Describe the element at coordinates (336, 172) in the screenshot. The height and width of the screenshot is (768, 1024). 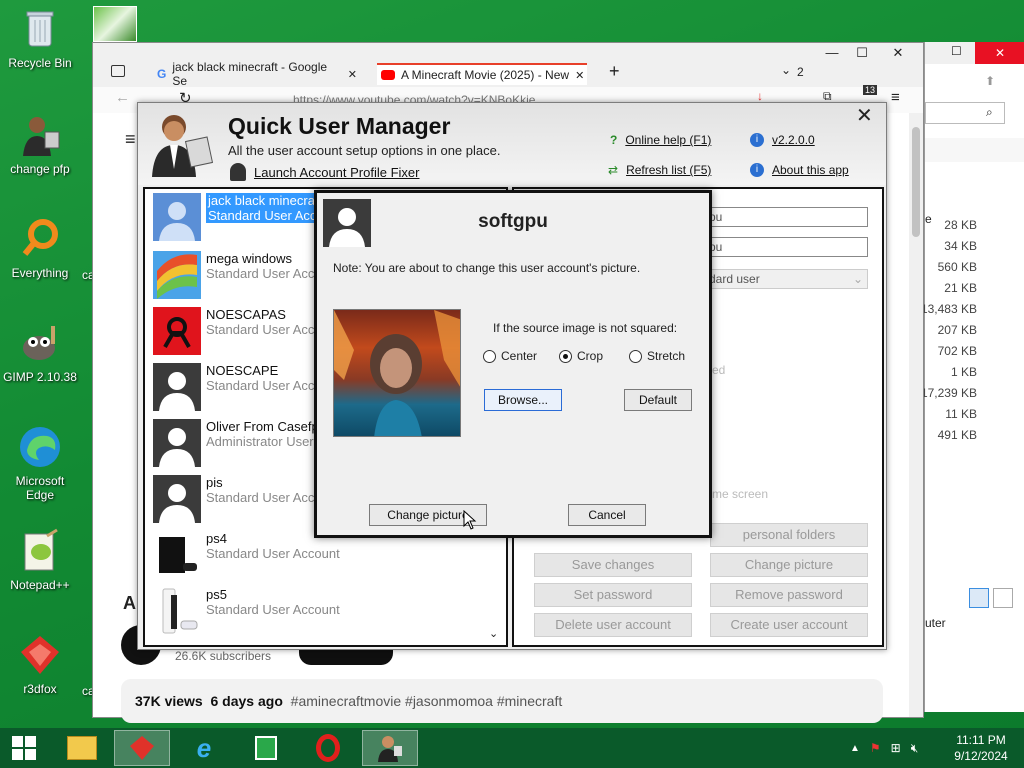
I see `launch-fixer-label: Launch Account Profile Fixer` at that location.